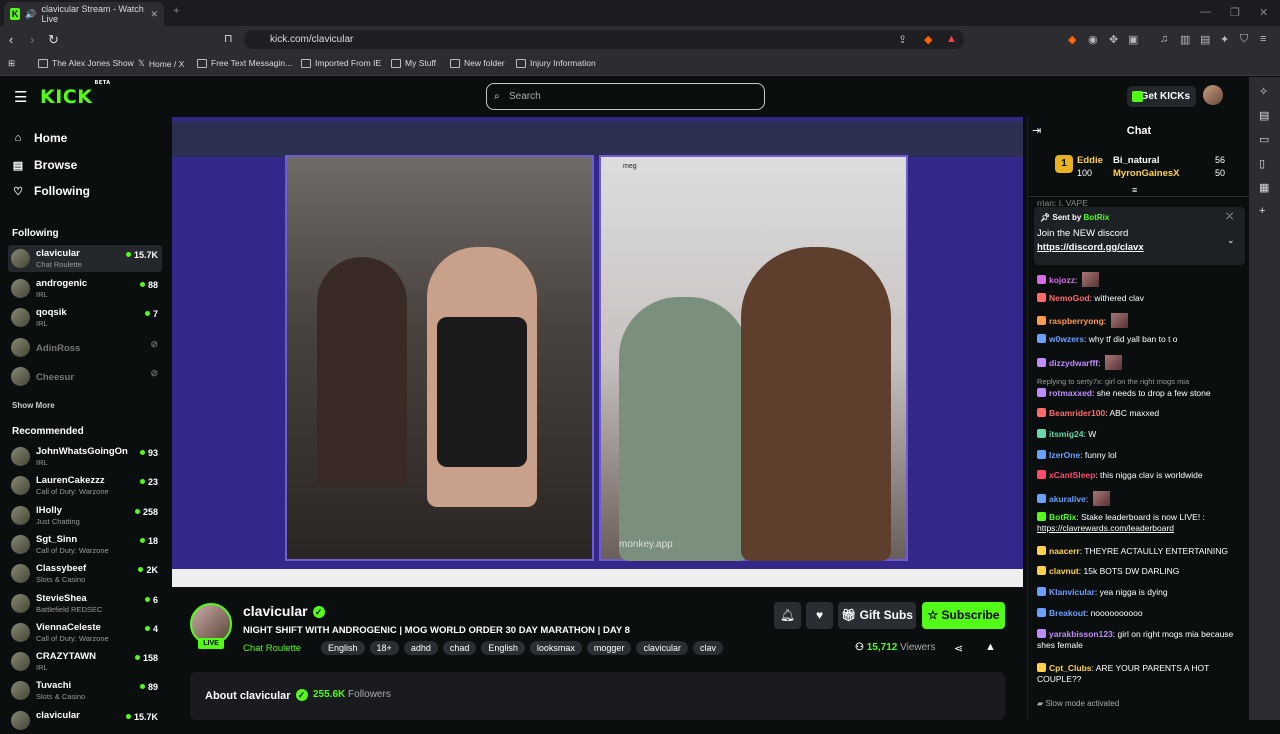 The image size is (1280, 734). What do you see at coordinates (53, 40) in the screenshot?
I see `reload-icon: ↻` at bounding box center [53, 40].